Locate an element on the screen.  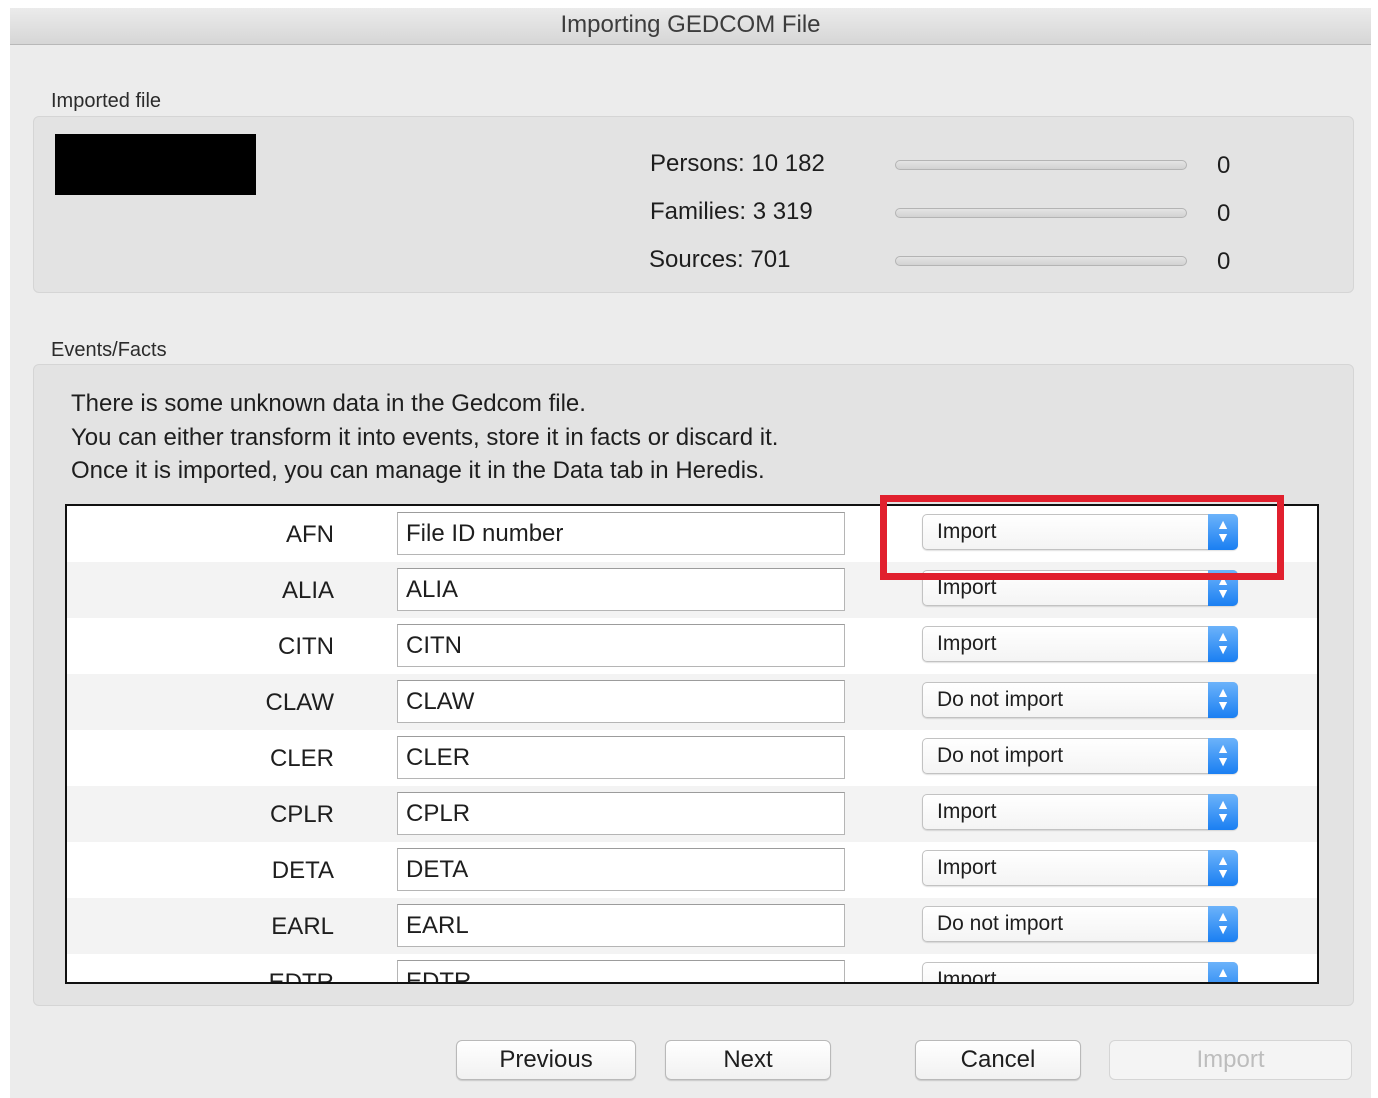
families-stat: Families: 3 319 is located at coordinates (731, 212).